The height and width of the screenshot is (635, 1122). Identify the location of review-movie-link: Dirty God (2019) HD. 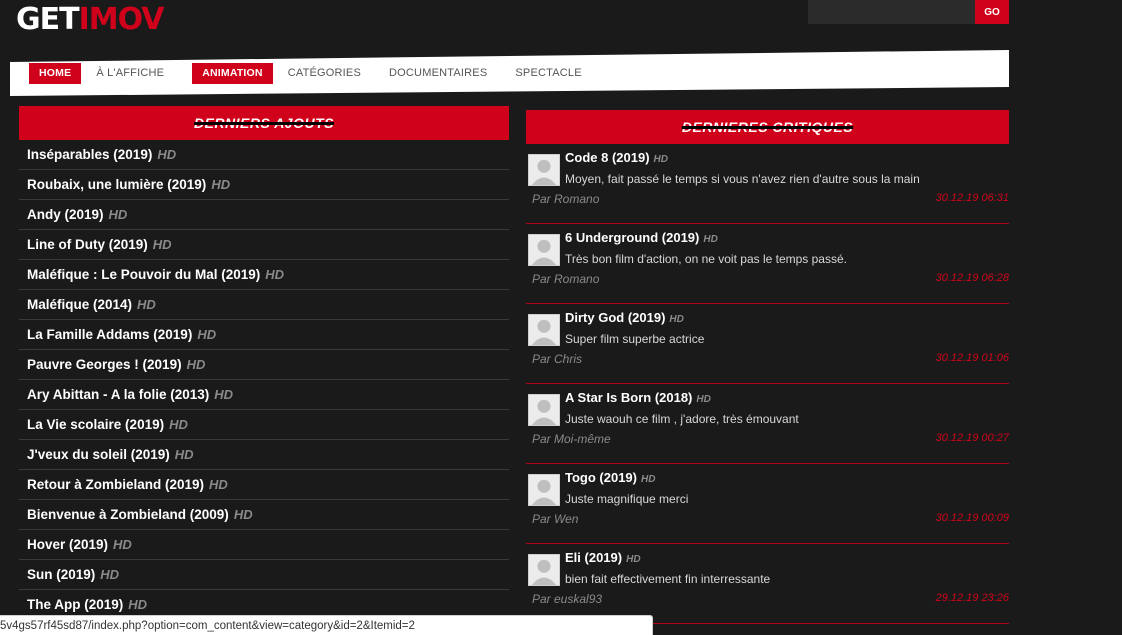
(624, 317).